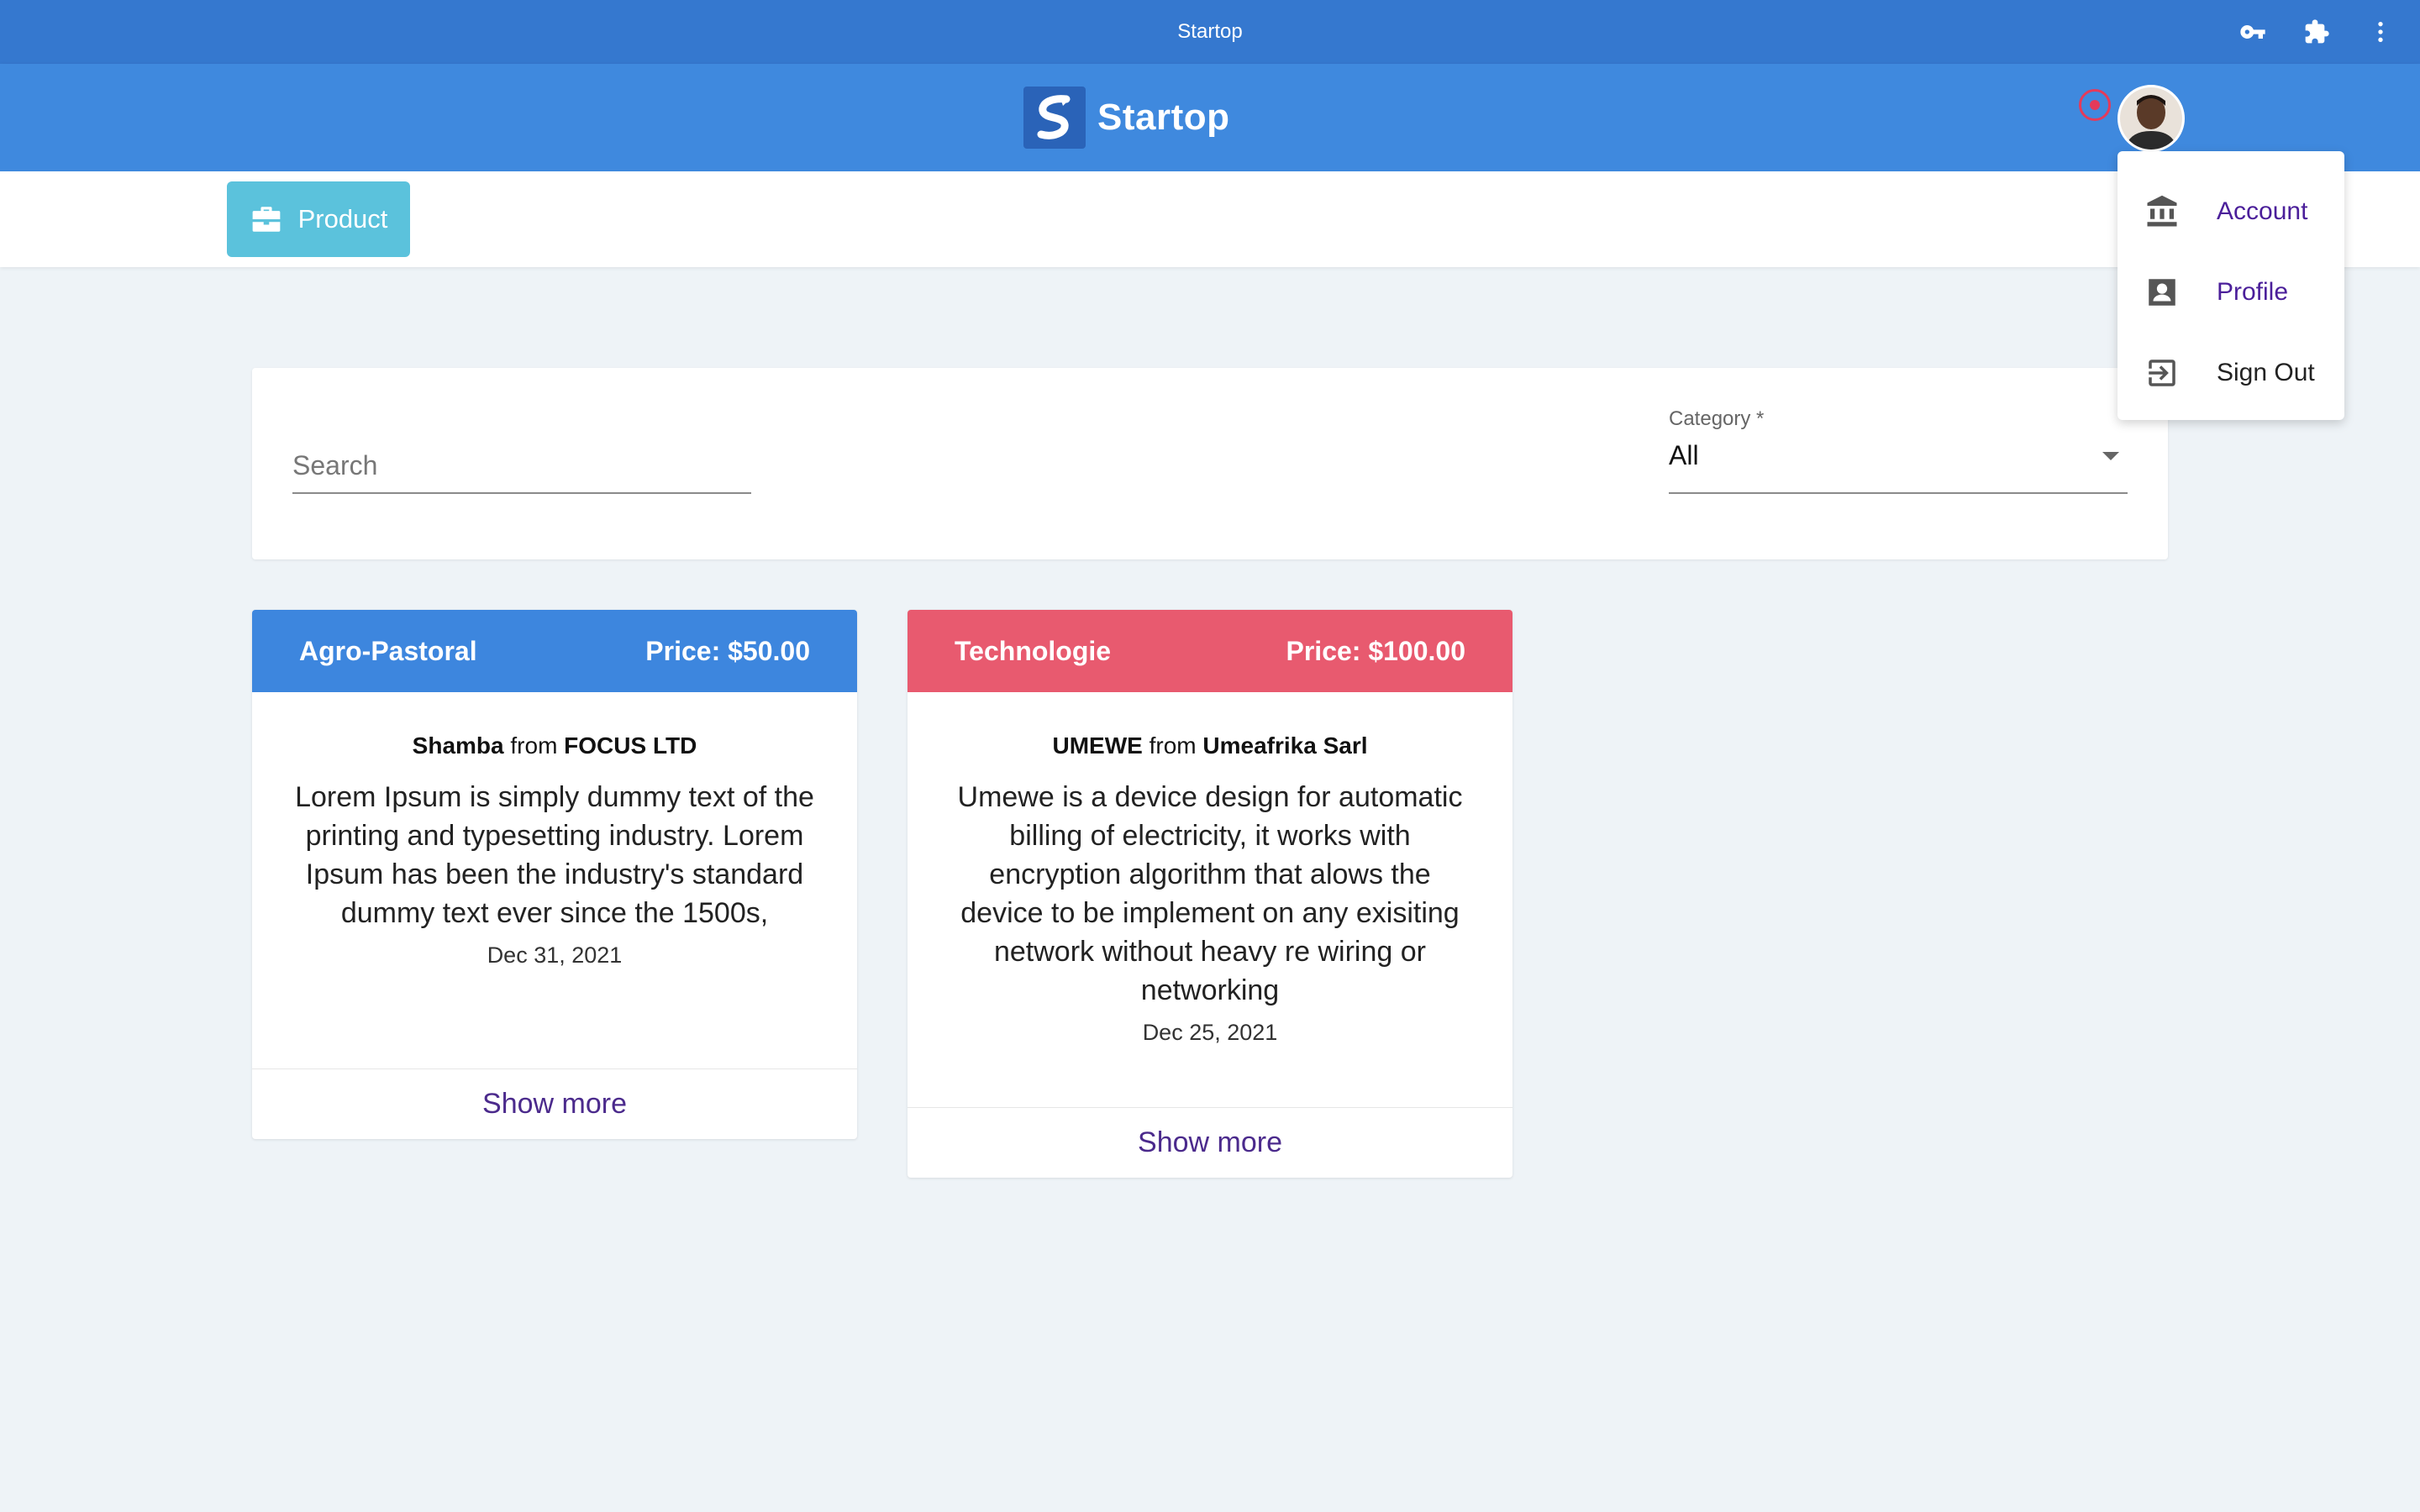  I want to click on category-select: Category * All, so click(1899, 449).